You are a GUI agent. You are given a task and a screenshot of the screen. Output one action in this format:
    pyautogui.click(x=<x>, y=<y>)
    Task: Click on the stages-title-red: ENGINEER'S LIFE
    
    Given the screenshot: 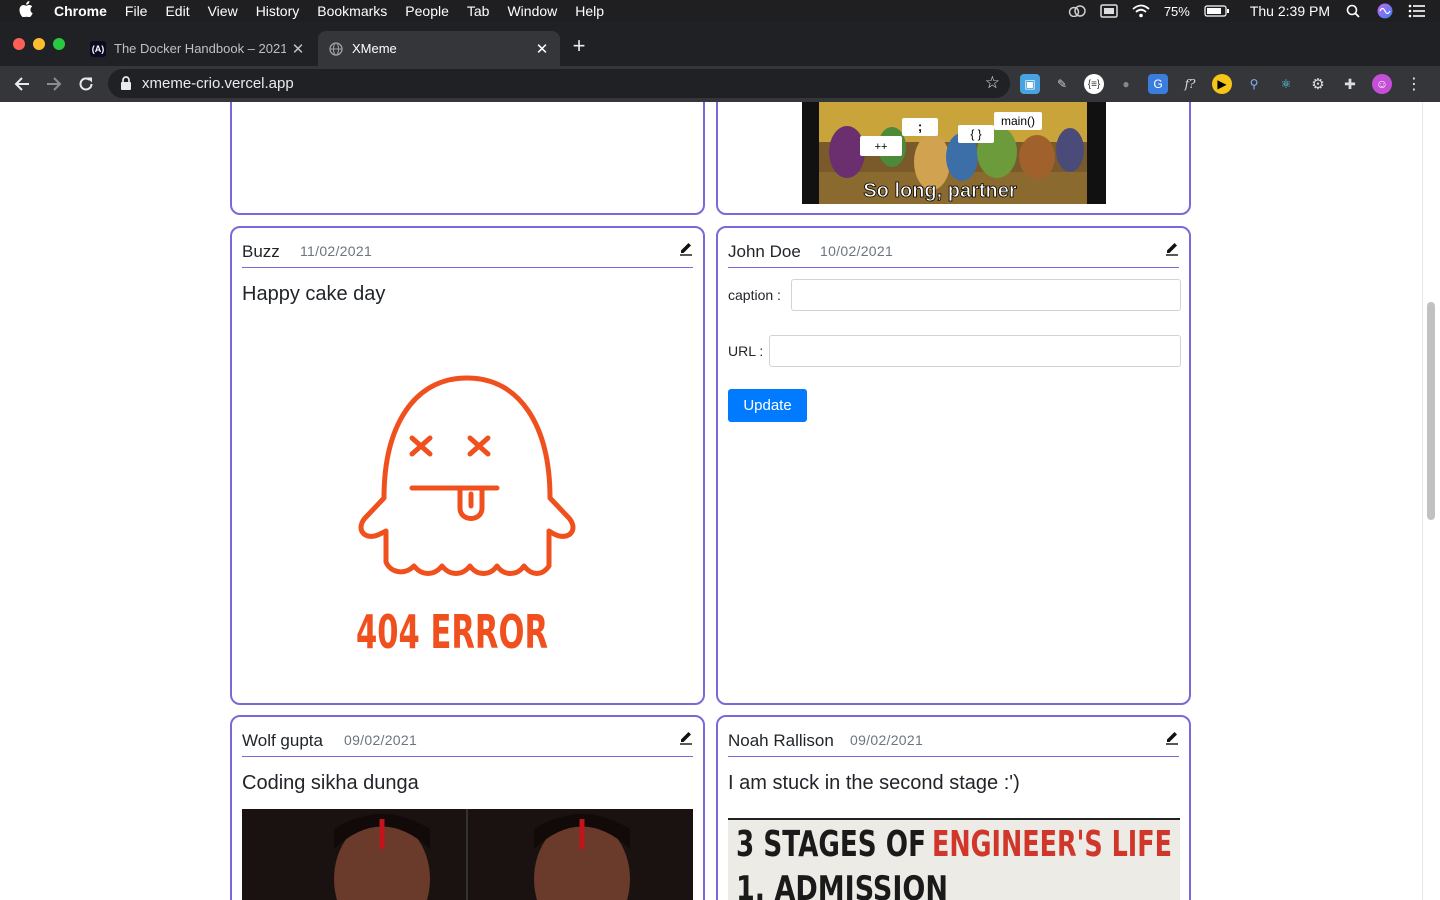 What is the action you would take?
    pyautogui.click(x=1052, y=844)
    